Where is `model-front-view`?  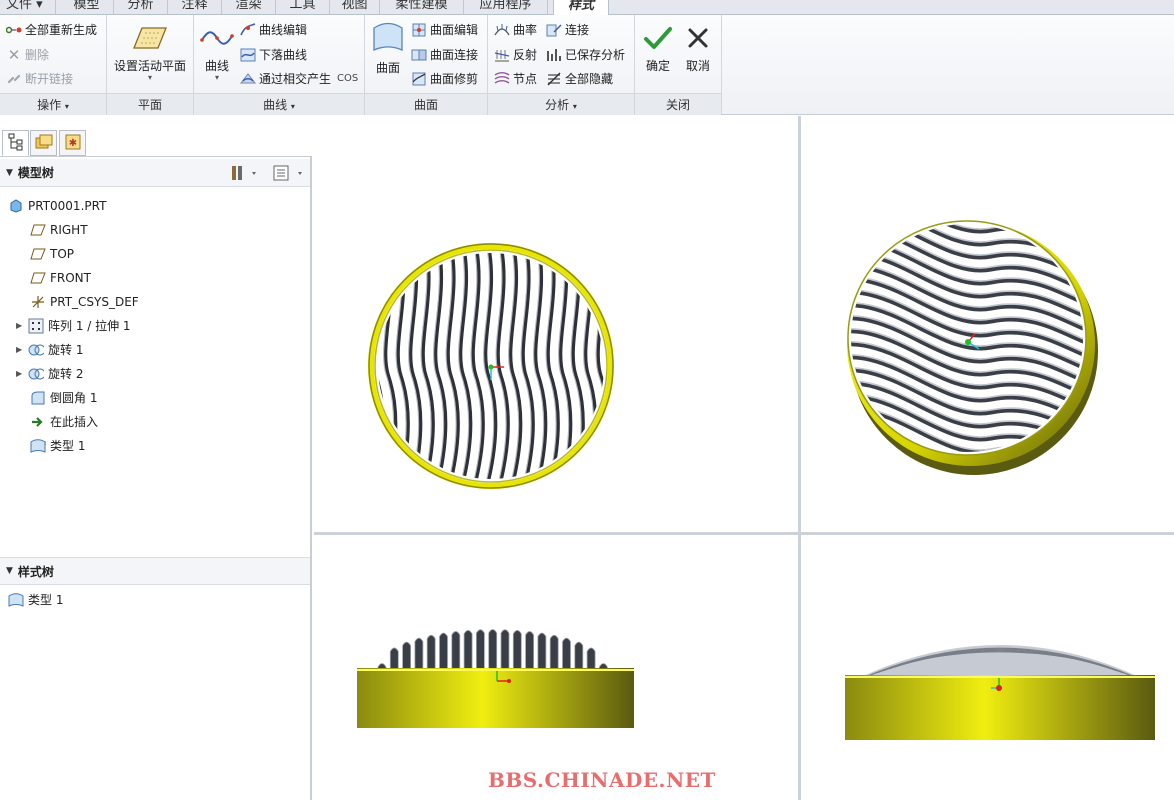
model-front-view is located at coordinates (491, 366).